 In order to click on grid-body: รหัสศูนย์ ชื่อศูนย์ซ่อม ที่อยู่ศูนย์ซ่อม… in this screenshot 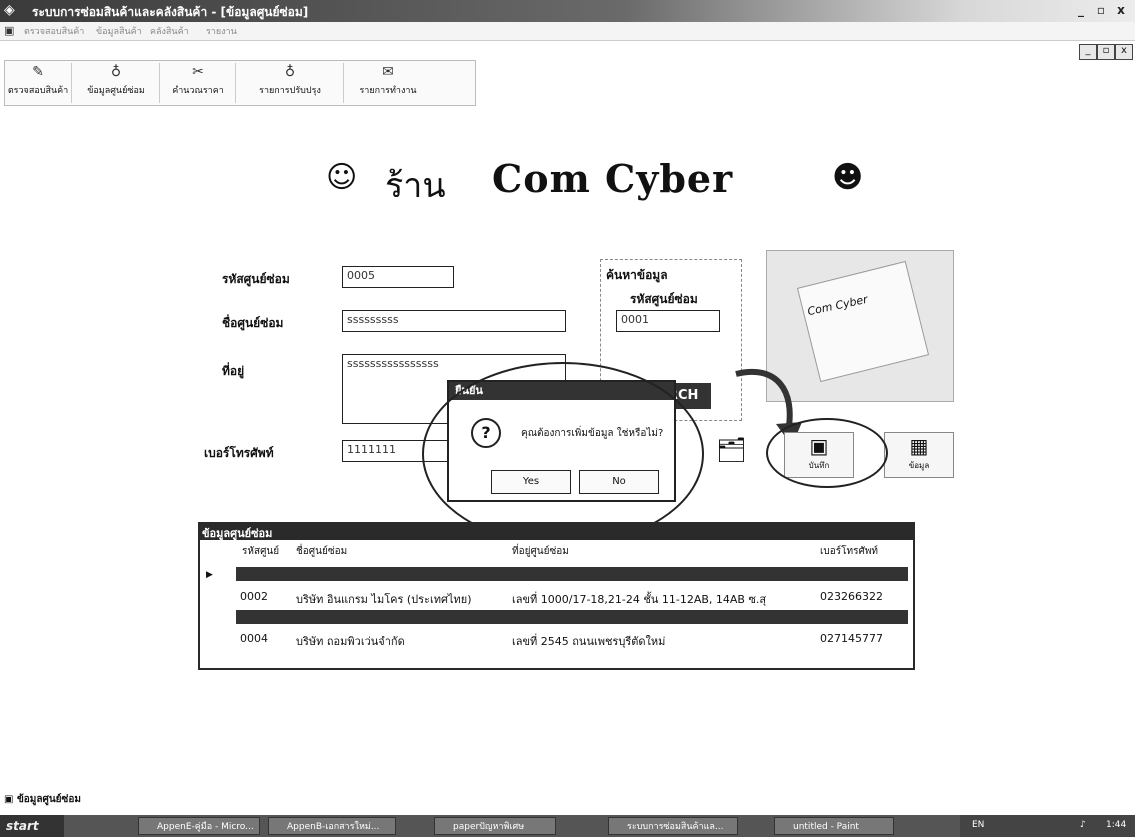, I will do `click(556, 604)`.